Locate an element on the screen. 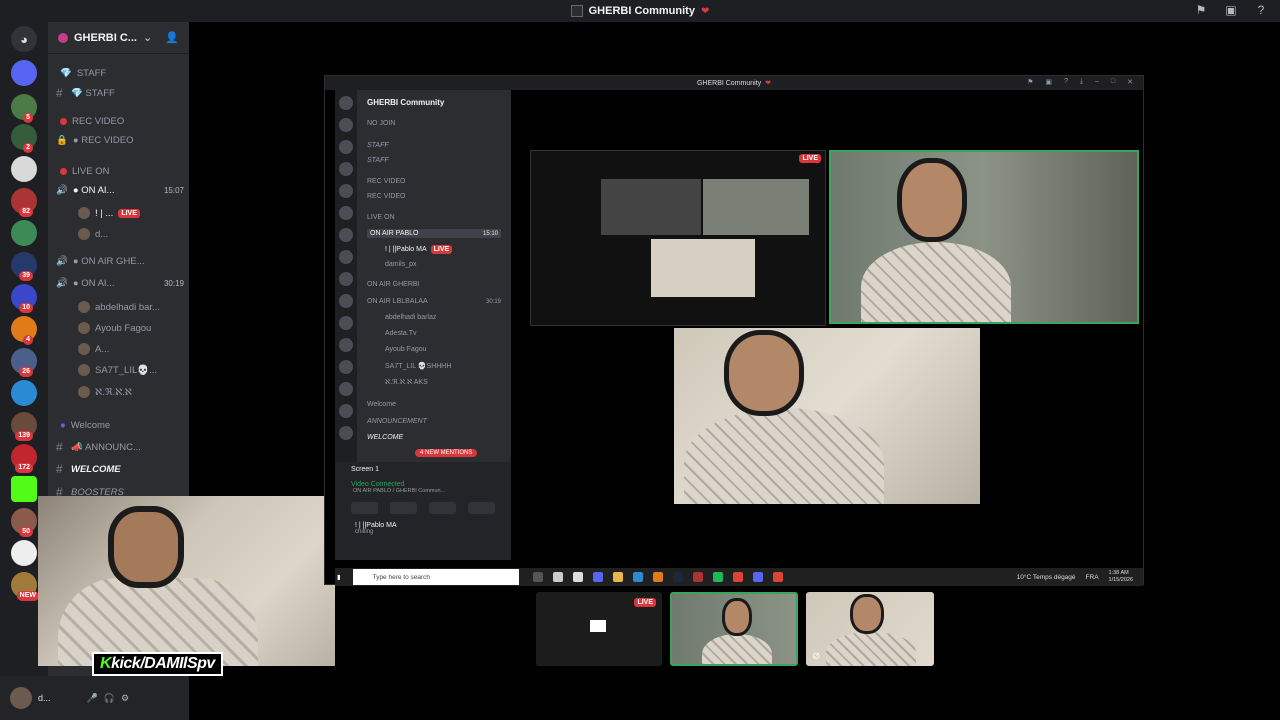 This screenshot has width=1280, height=720. server-icon: NEW is located at coordinates (25, 586).